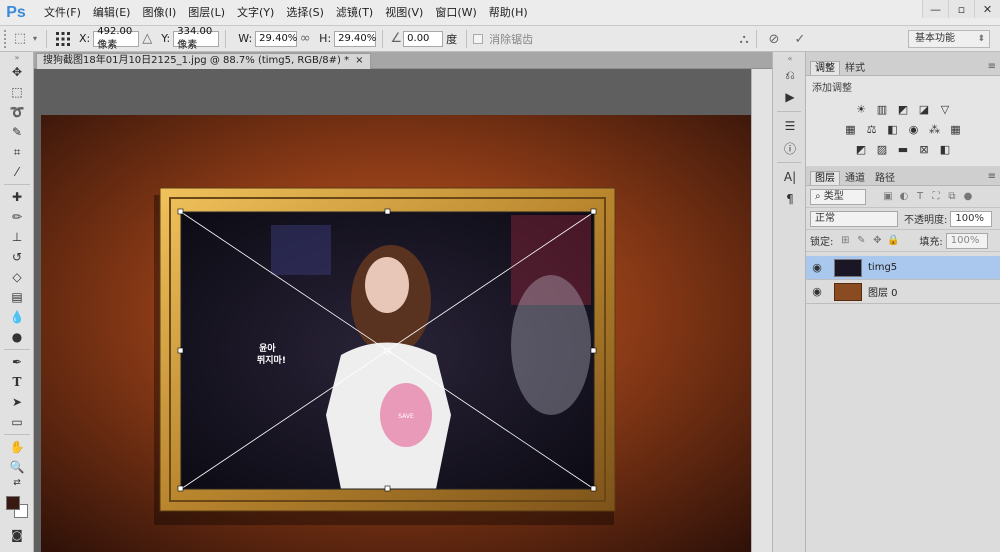  What do you see at coordinates (761, 310) in the screenshot?
I see `vertical-scrollbar` at bounding box center [761, 310].